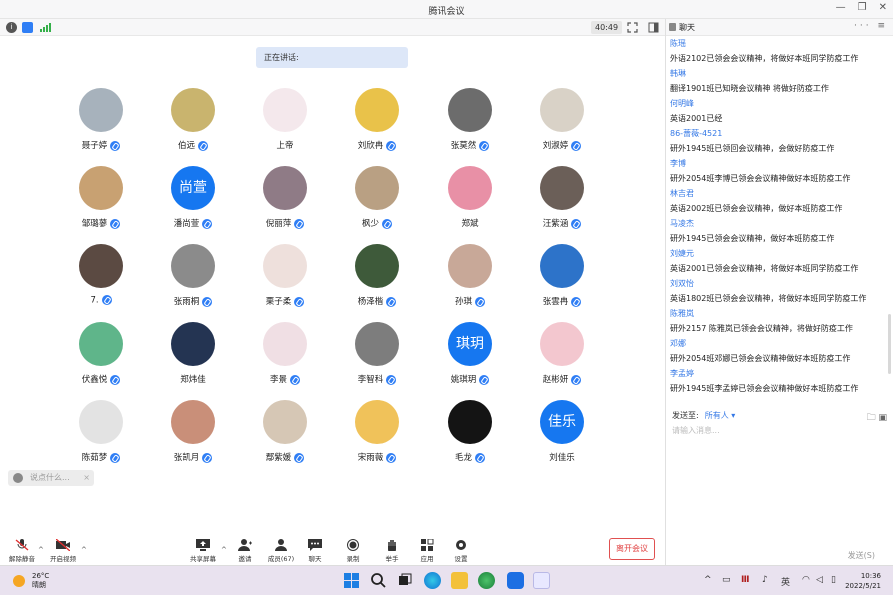  I want to click on search-icon, so click(378, 580).